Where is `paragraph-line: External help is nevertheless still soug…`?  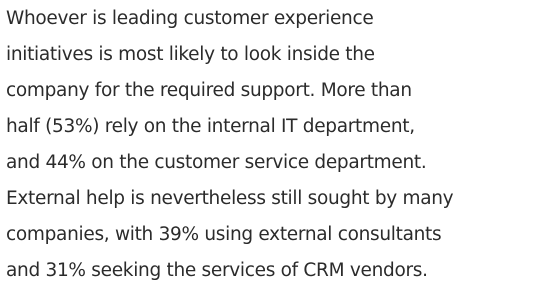
paragraph-line: External help is nevertheless still soug… is located at coordinates (230, 198).